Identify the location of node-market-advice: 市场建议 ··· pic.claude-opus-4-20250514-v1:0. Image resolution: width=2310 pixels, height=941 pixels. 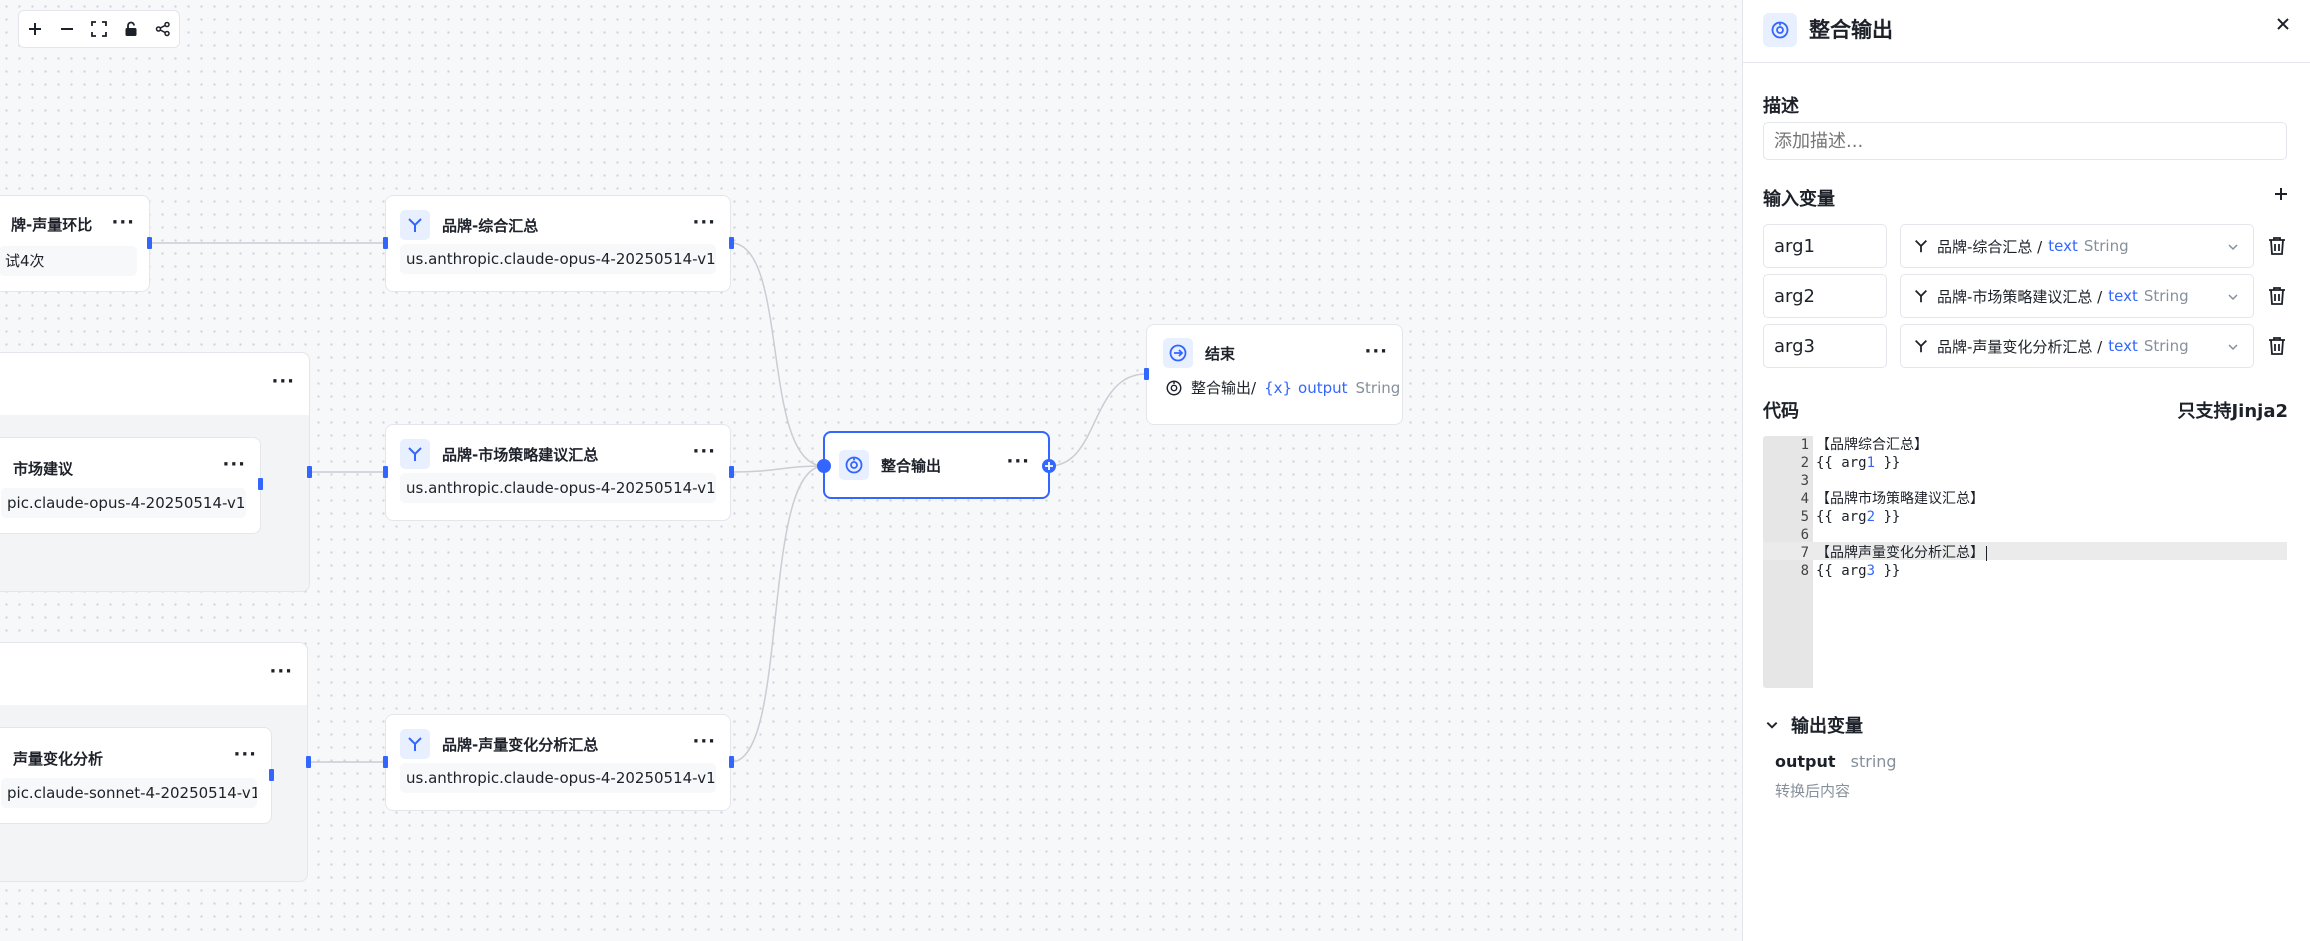
(130, 485).